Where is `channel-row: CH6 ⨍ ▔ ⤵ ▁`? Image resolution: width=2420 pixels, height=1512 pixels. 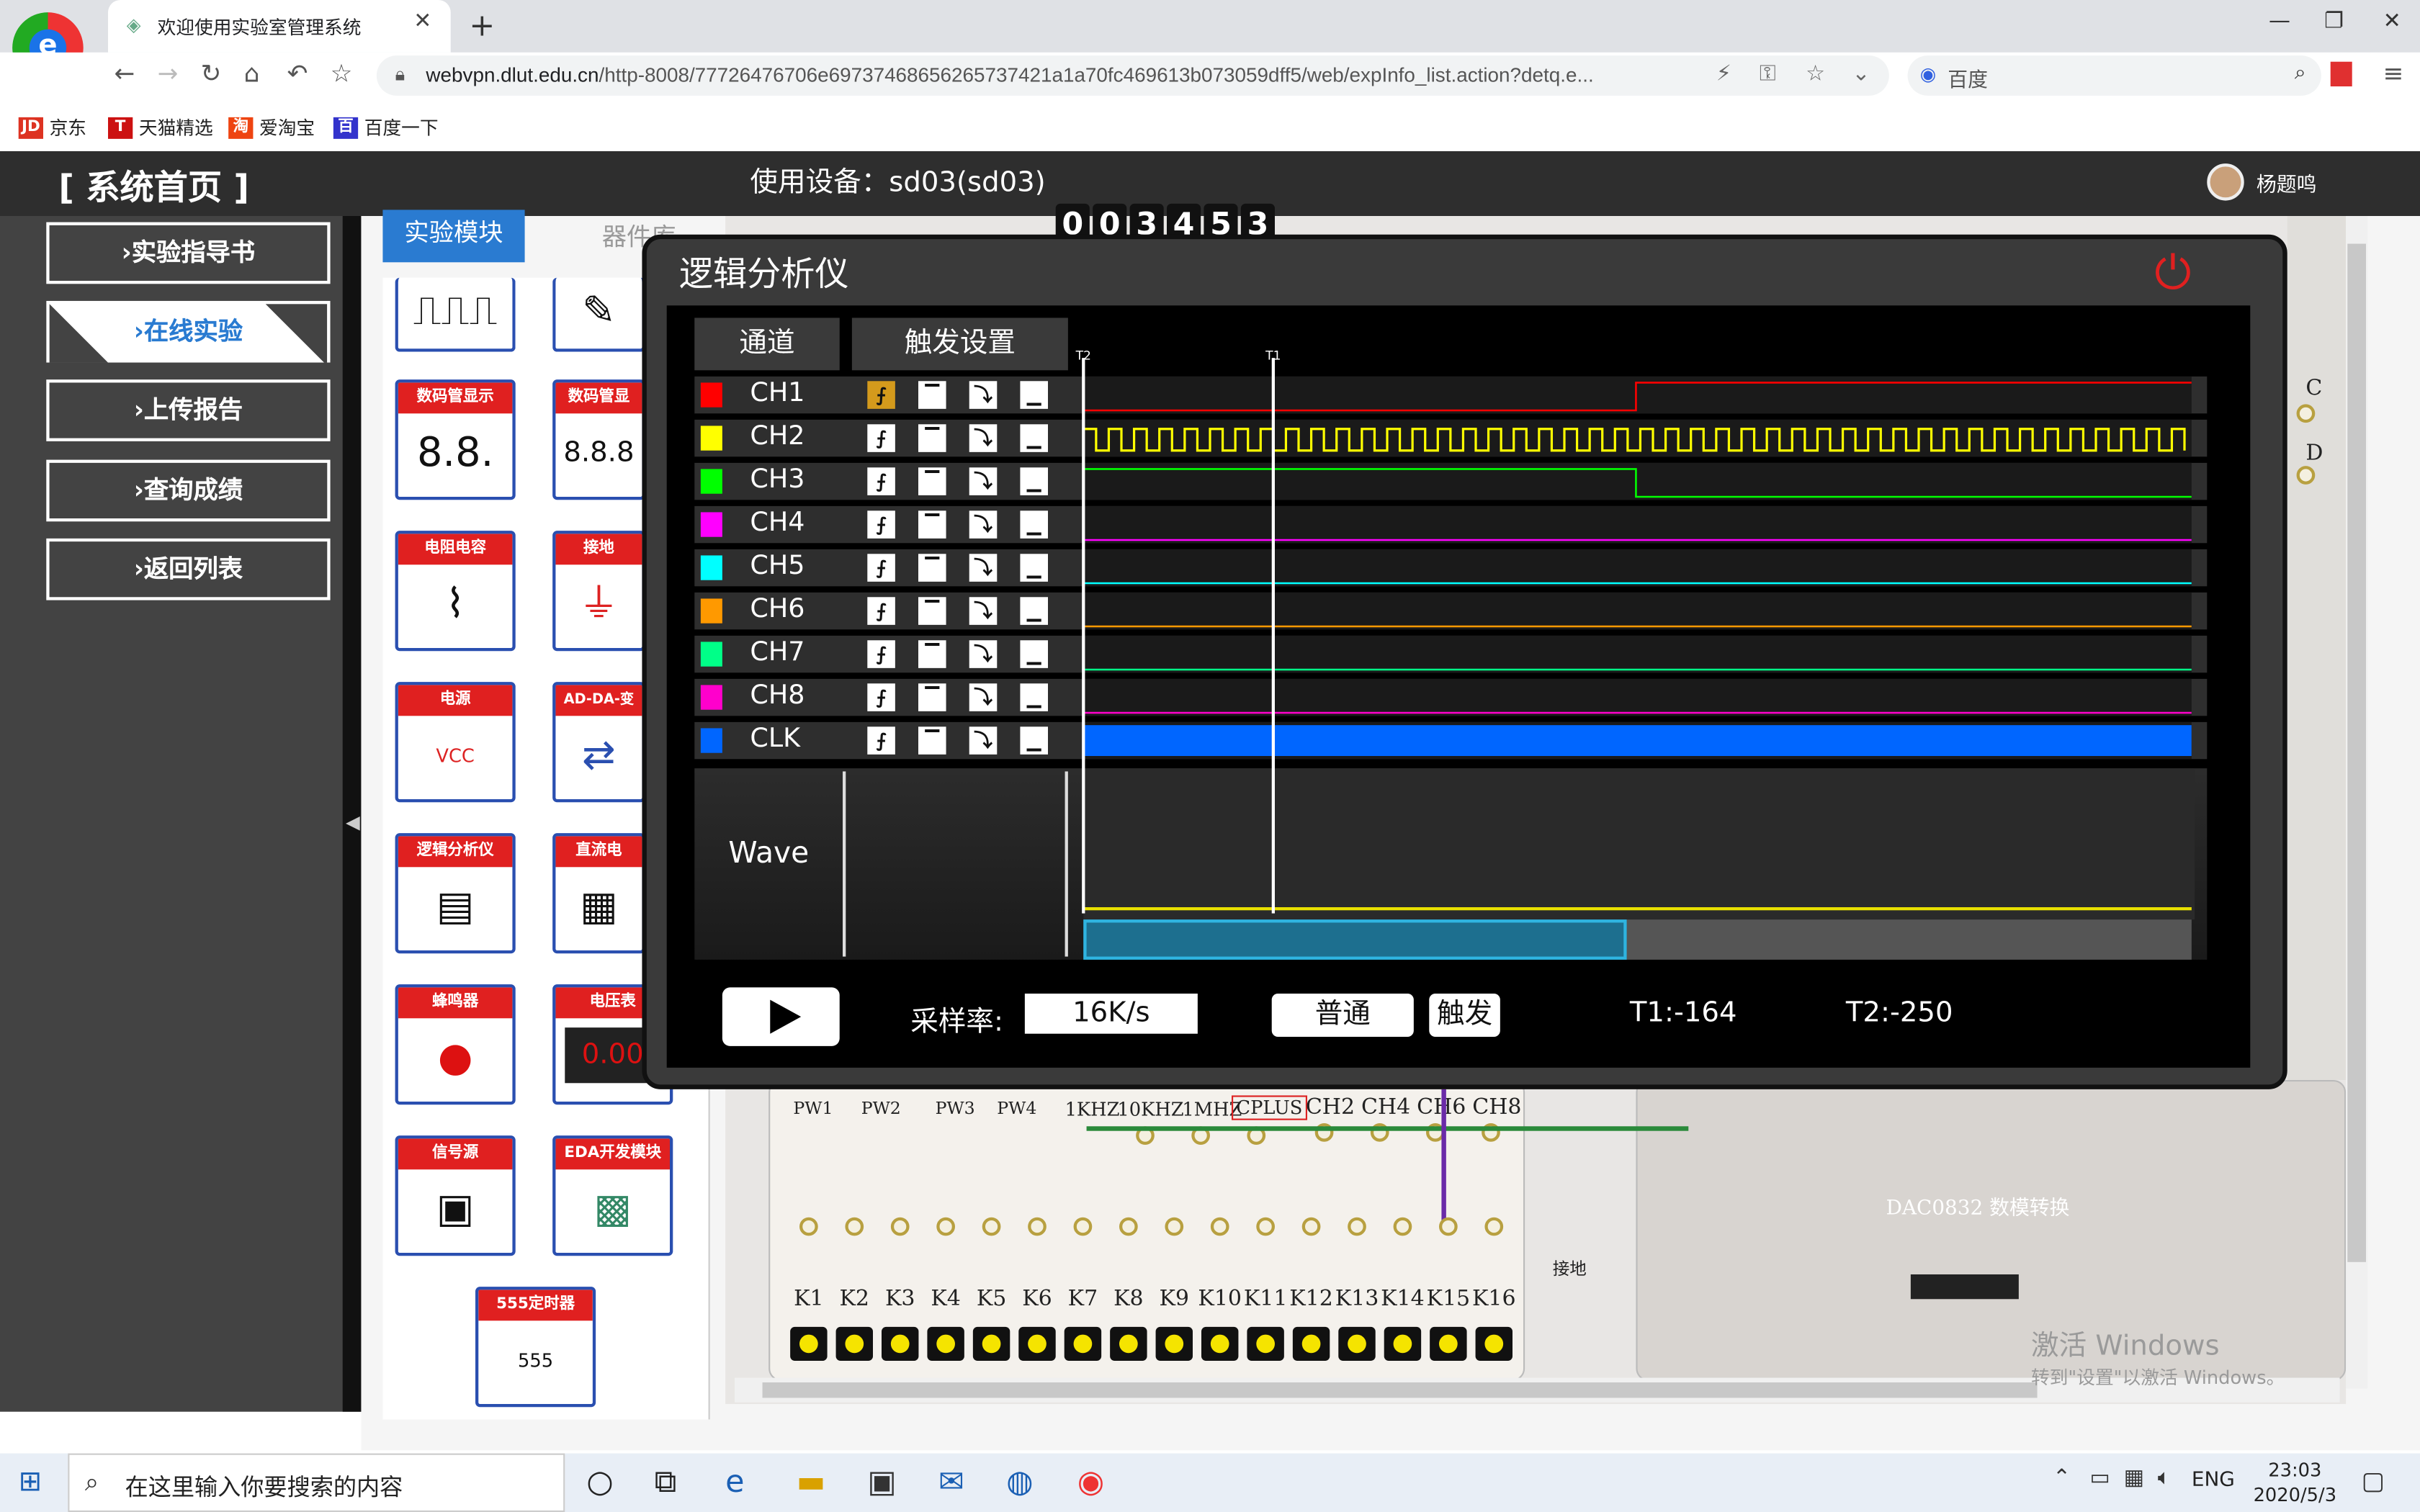 channel-row: CH6 ⨍ ▔ ⤵ ▁ is located at coordinates (1451, 611).